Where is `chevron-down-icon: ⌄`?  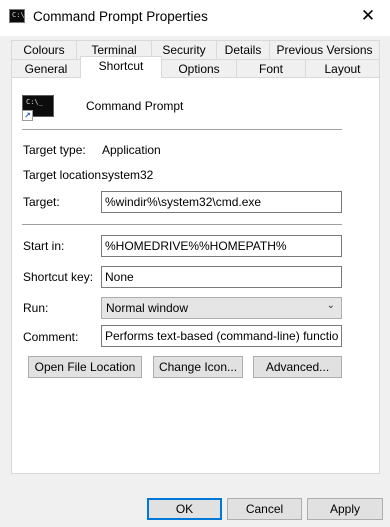 chevron-down-icon: ⌄ is located at coordinates (330, 305).